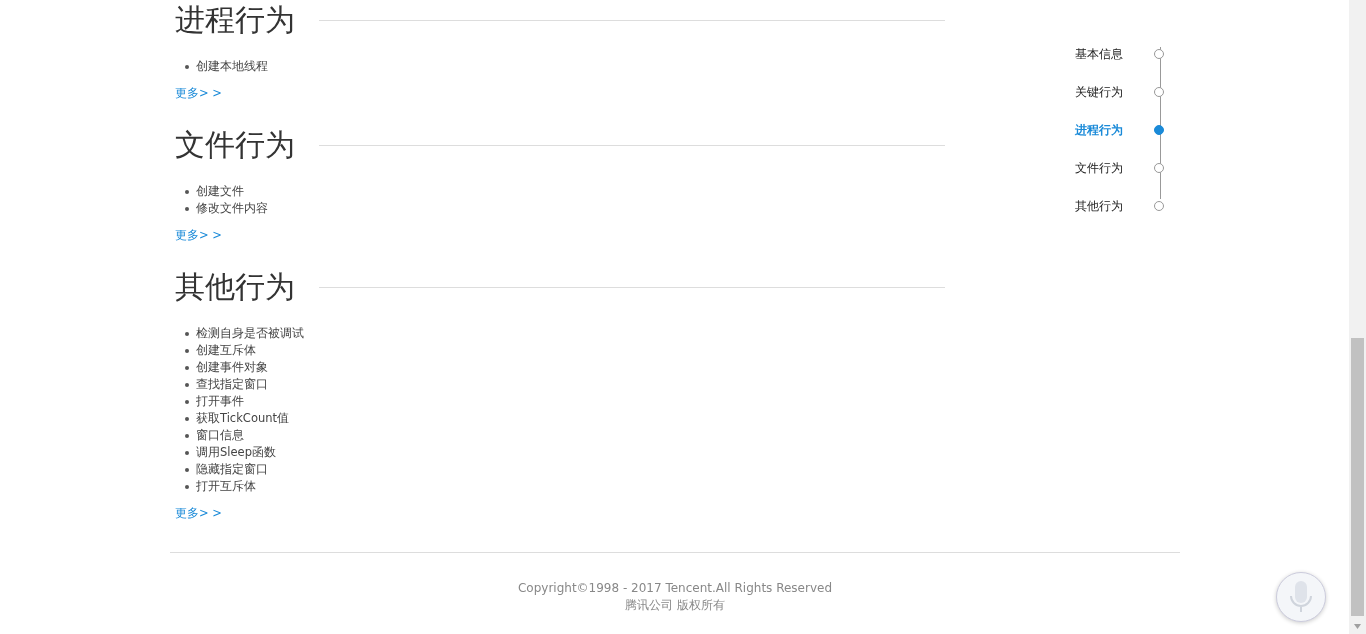 The width and height of the screenshot is (1366, 634). What do you see at coordinates (675, 588) in the screenshot?
I see `copyright-text: Copyright©1998 - 2017 Tencent.All Rights Reserved` at bounding box center [675, 588].